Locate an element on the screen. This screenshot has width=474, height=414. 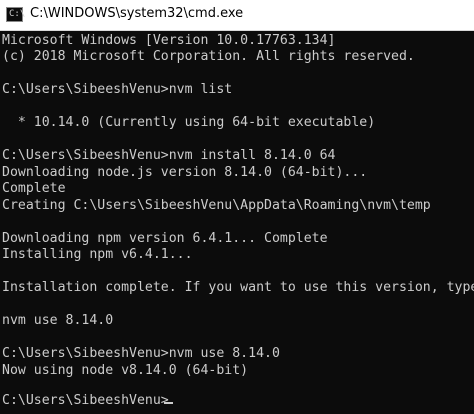
window-title: C:\WINDOWS\system32\cmd.exe is located at coordinates (137, 13).